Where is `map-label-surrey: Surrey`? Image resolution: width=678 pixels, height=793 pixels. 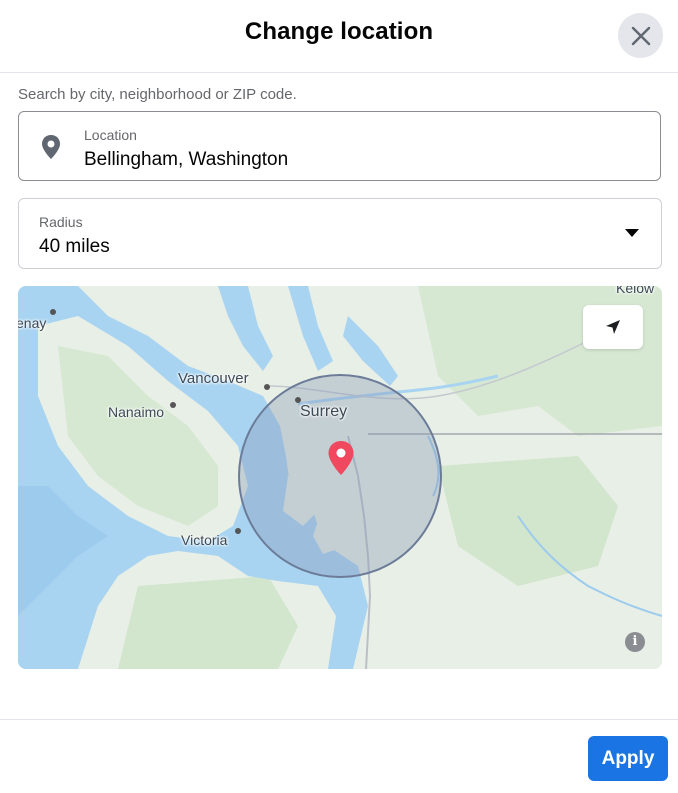
map-label-surrey: Surrey is located at coordinates (324, 411).